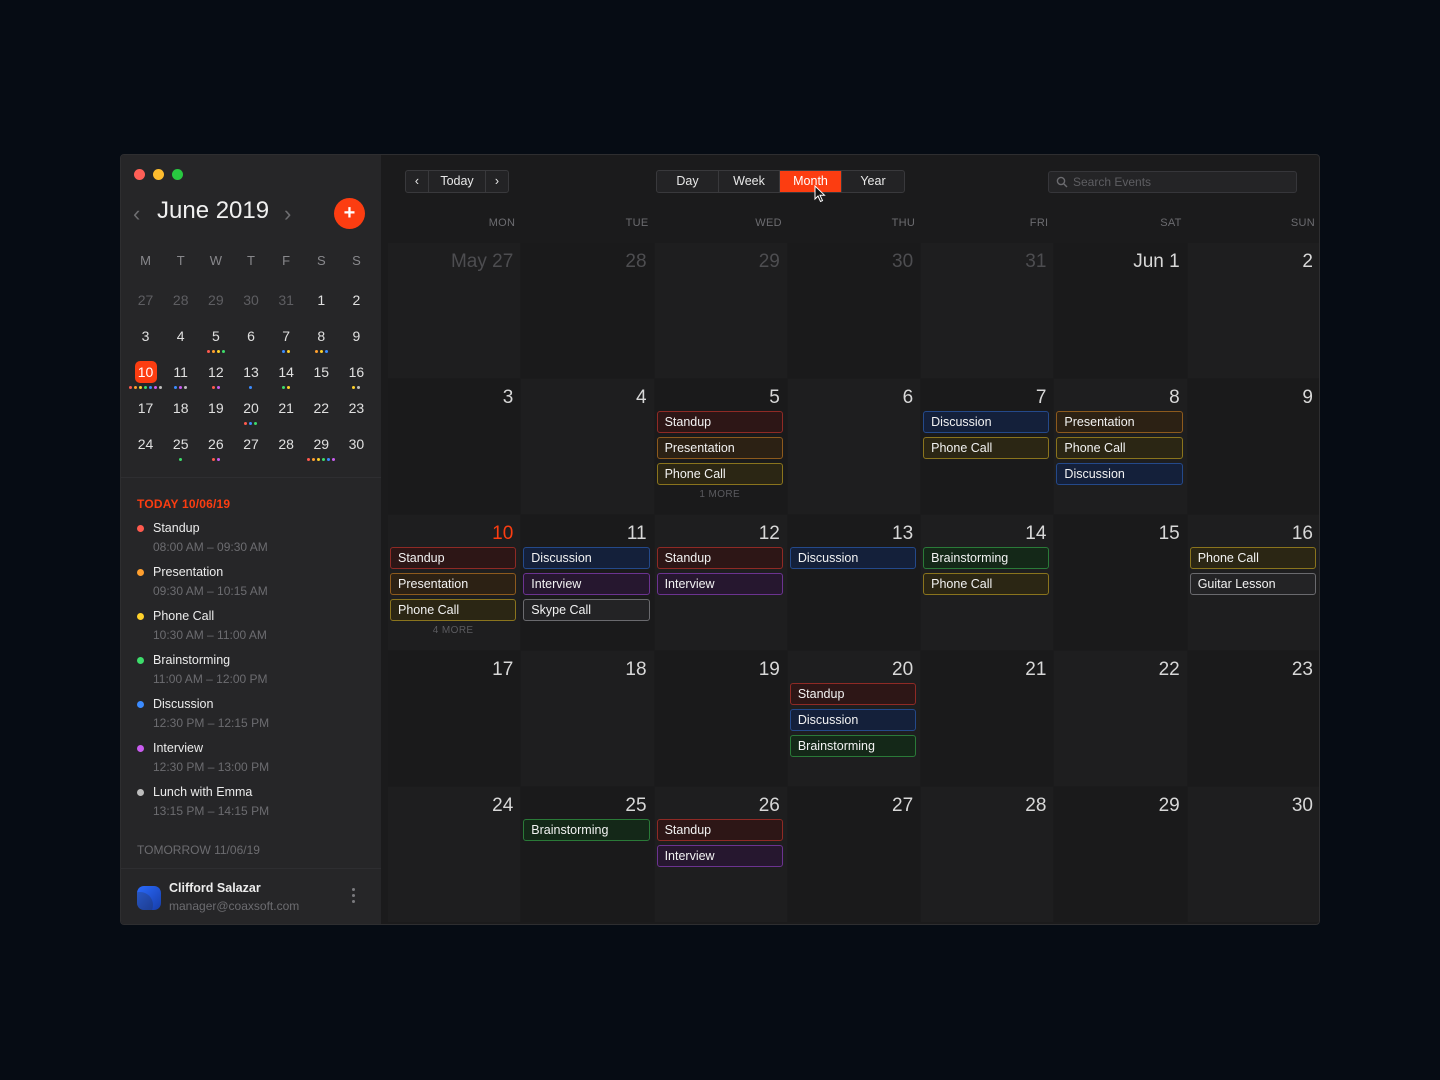 Image resolution: width=1440 pixels, height=1080 pixels. I want to click on mini-day: 7, so click(286, 343).